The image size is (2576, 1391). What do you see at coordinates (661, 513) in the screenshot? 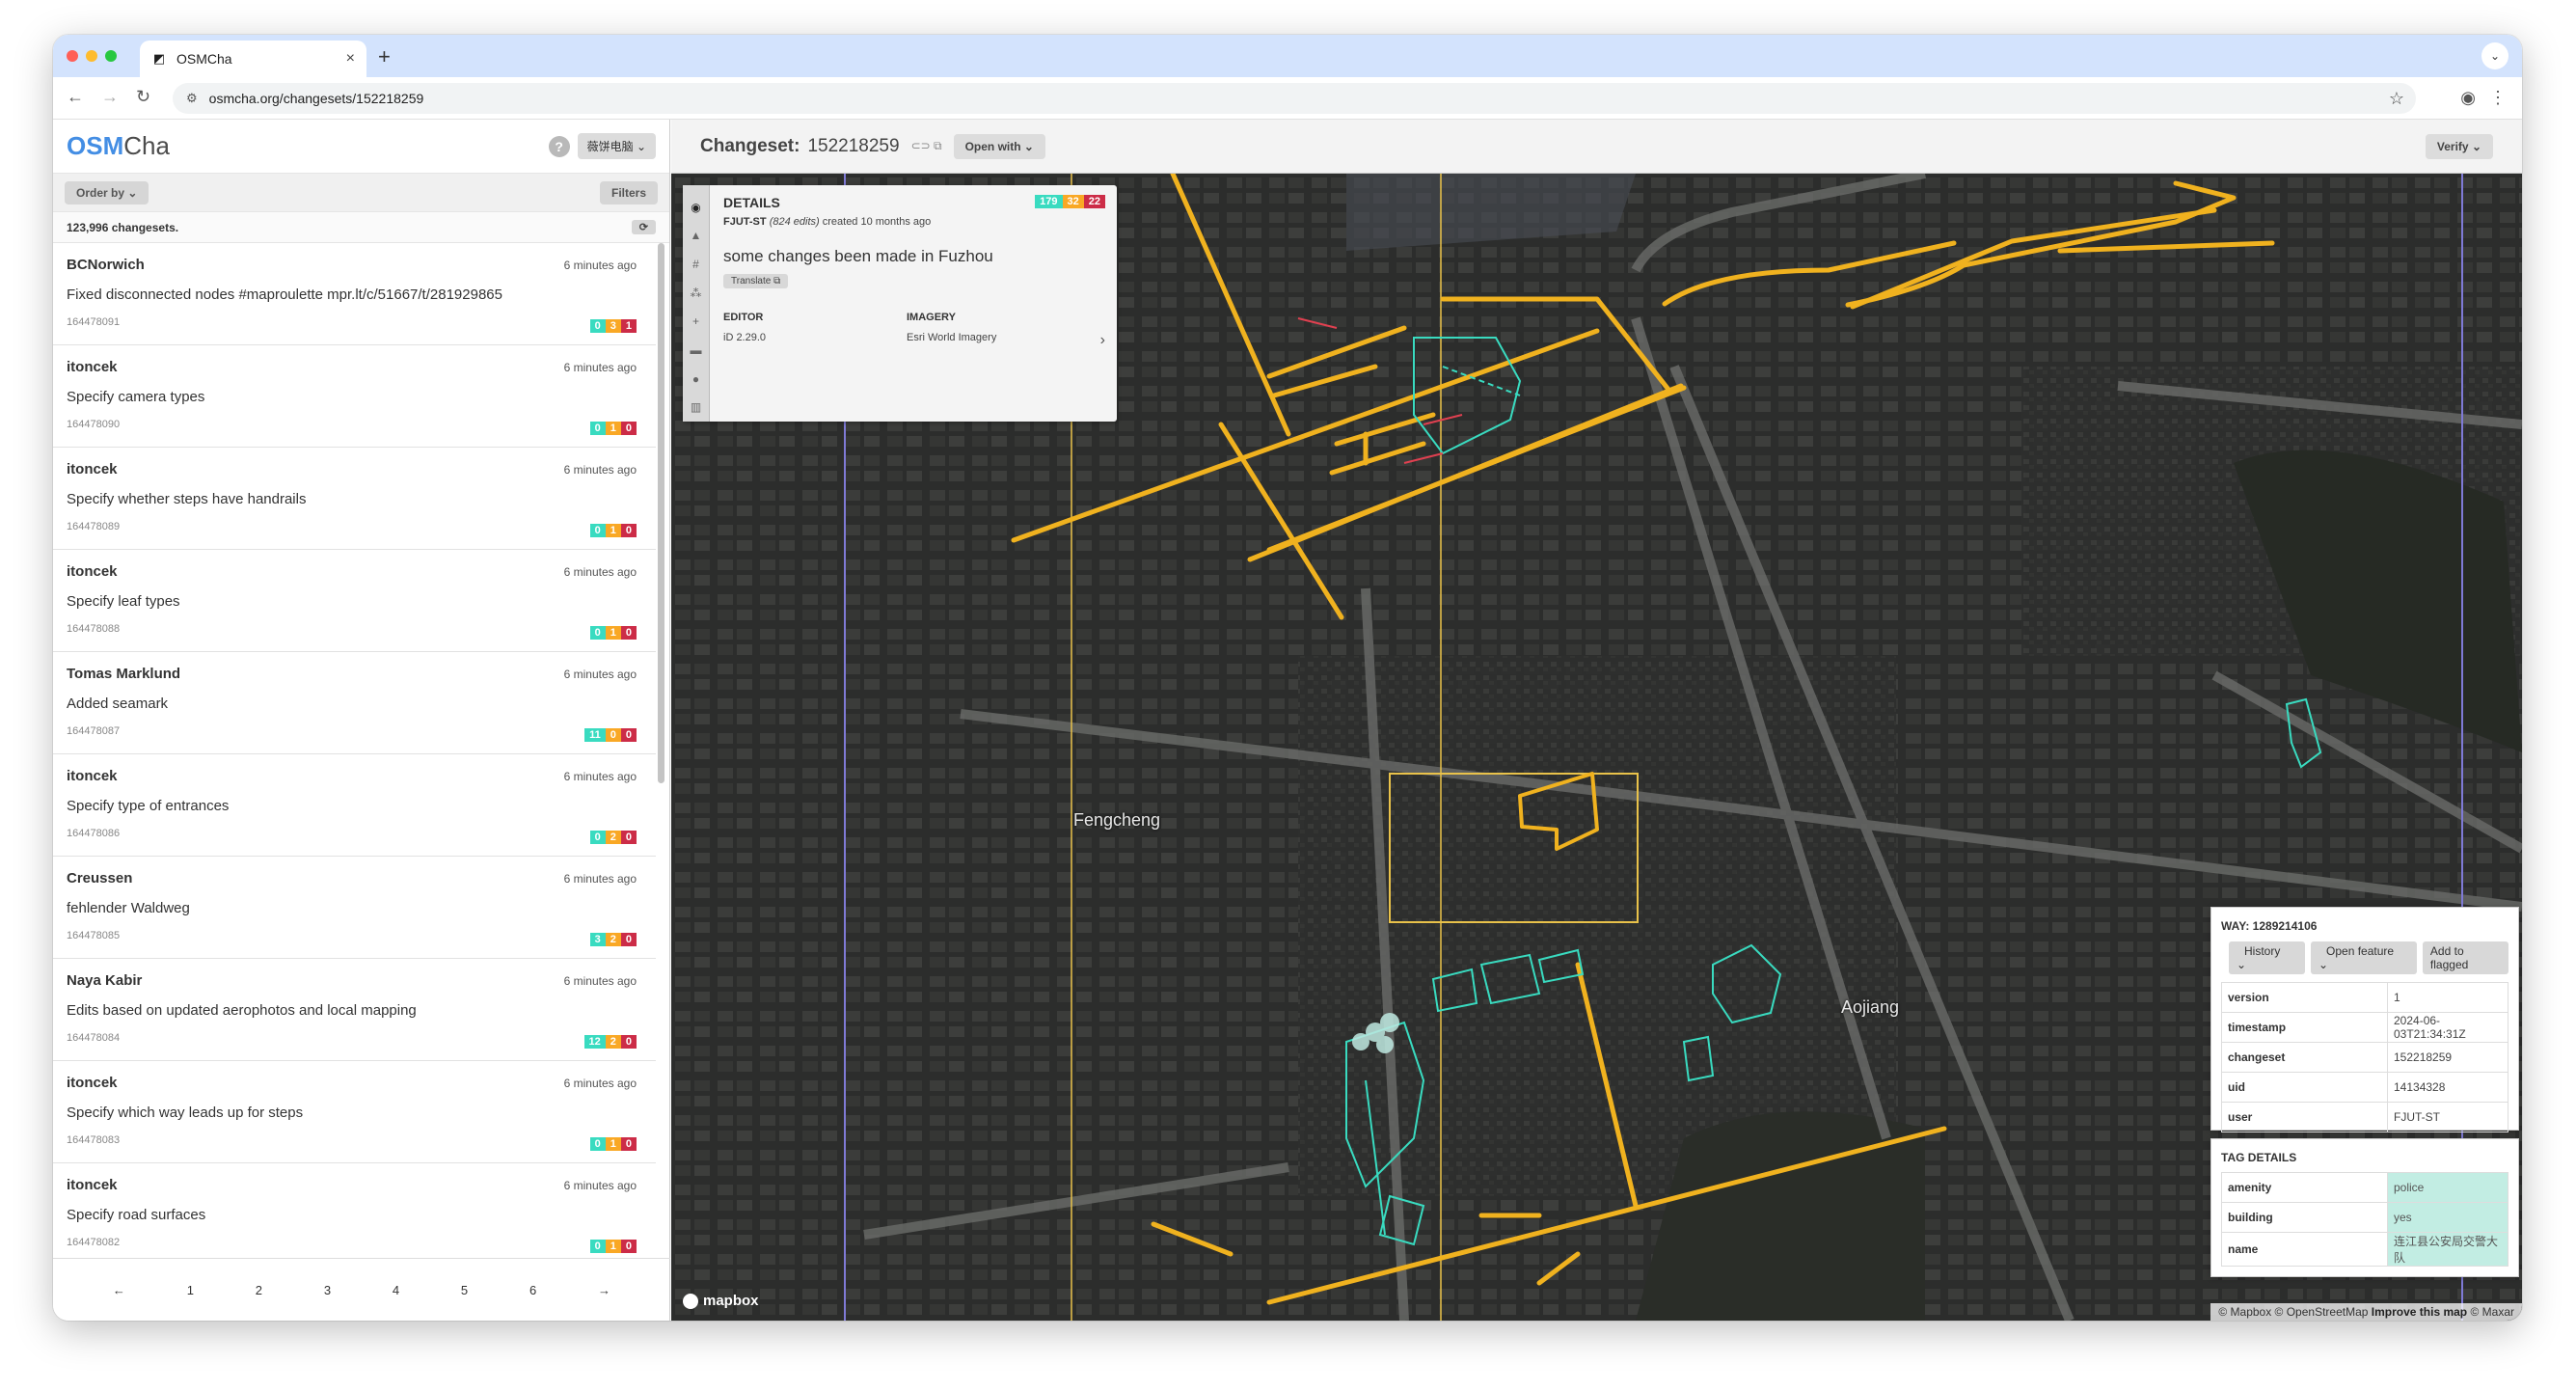
I see `list-scrollbar` at bounding box center [661, 513].